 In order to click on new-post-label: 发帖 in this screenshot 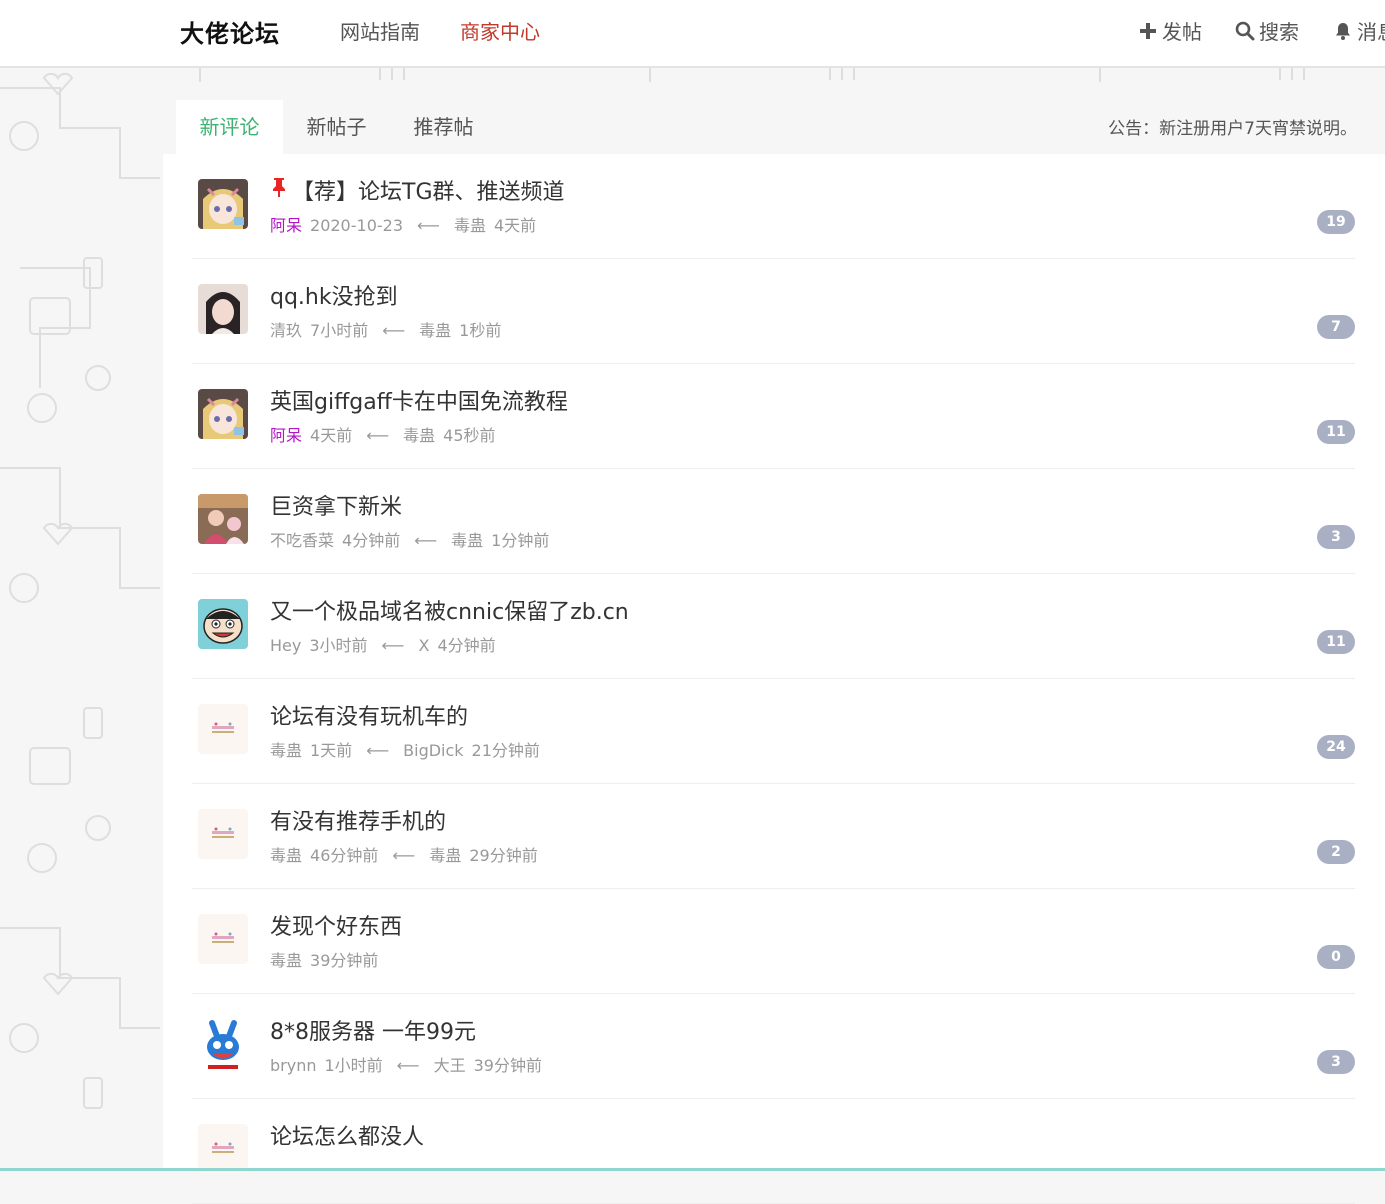, I will do `click(1182, 32)`.